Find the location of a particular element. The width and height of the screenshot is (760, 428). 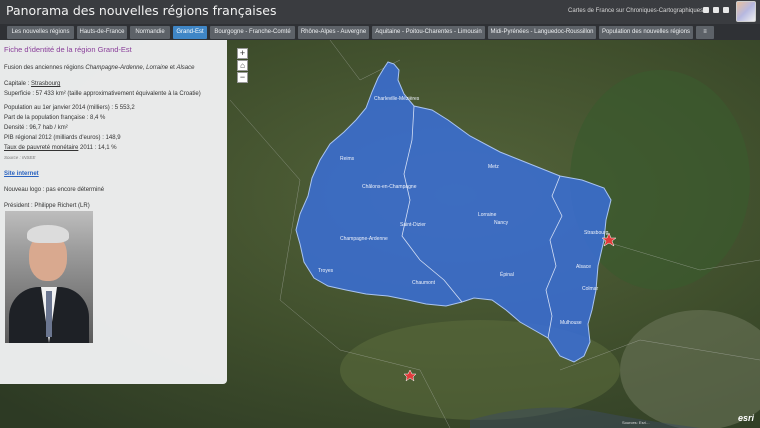

tab-grand-est: Grand-Est is located at coordinates (190, 32).